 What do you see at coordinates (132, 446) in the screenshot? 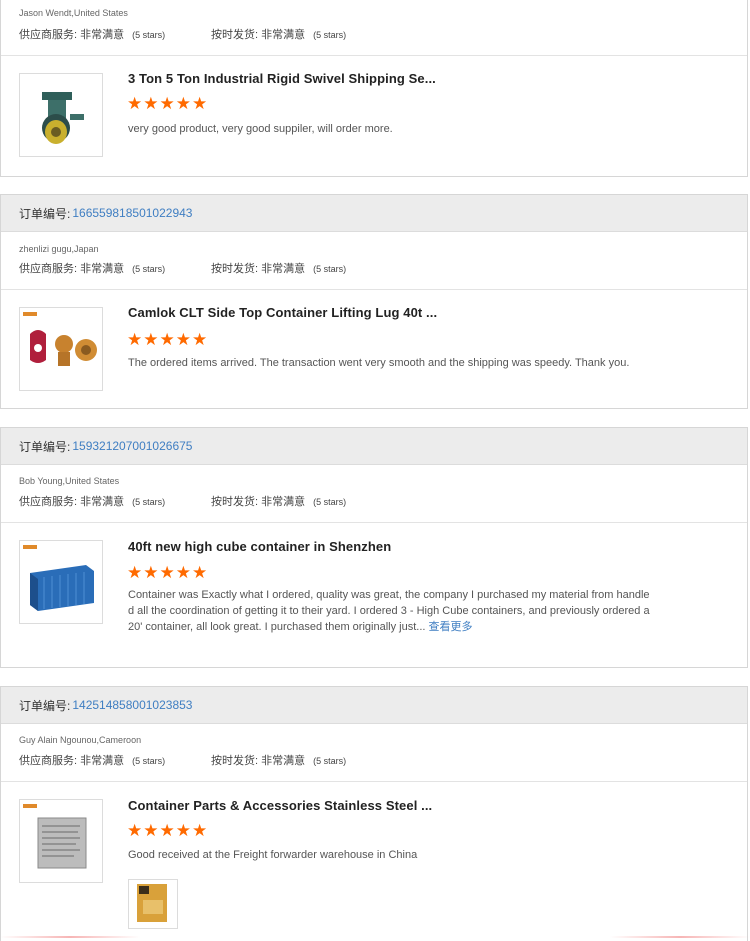
I see `order-number-link: 159321207001026675` at bounding box center [132, 446].